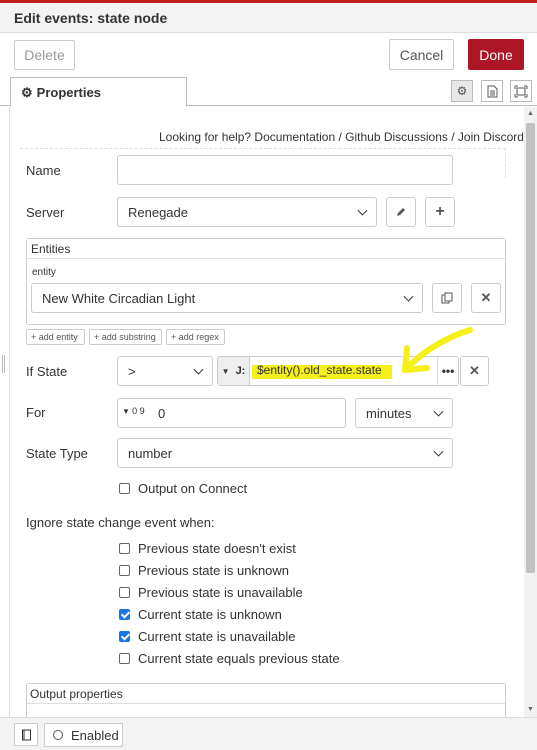  I want to click on document-icon, so click(492, 91).